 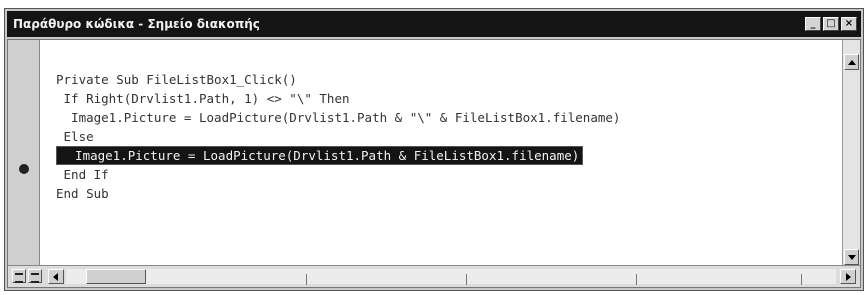 I want to click on bottom-bar, so click(x=434, y=276).